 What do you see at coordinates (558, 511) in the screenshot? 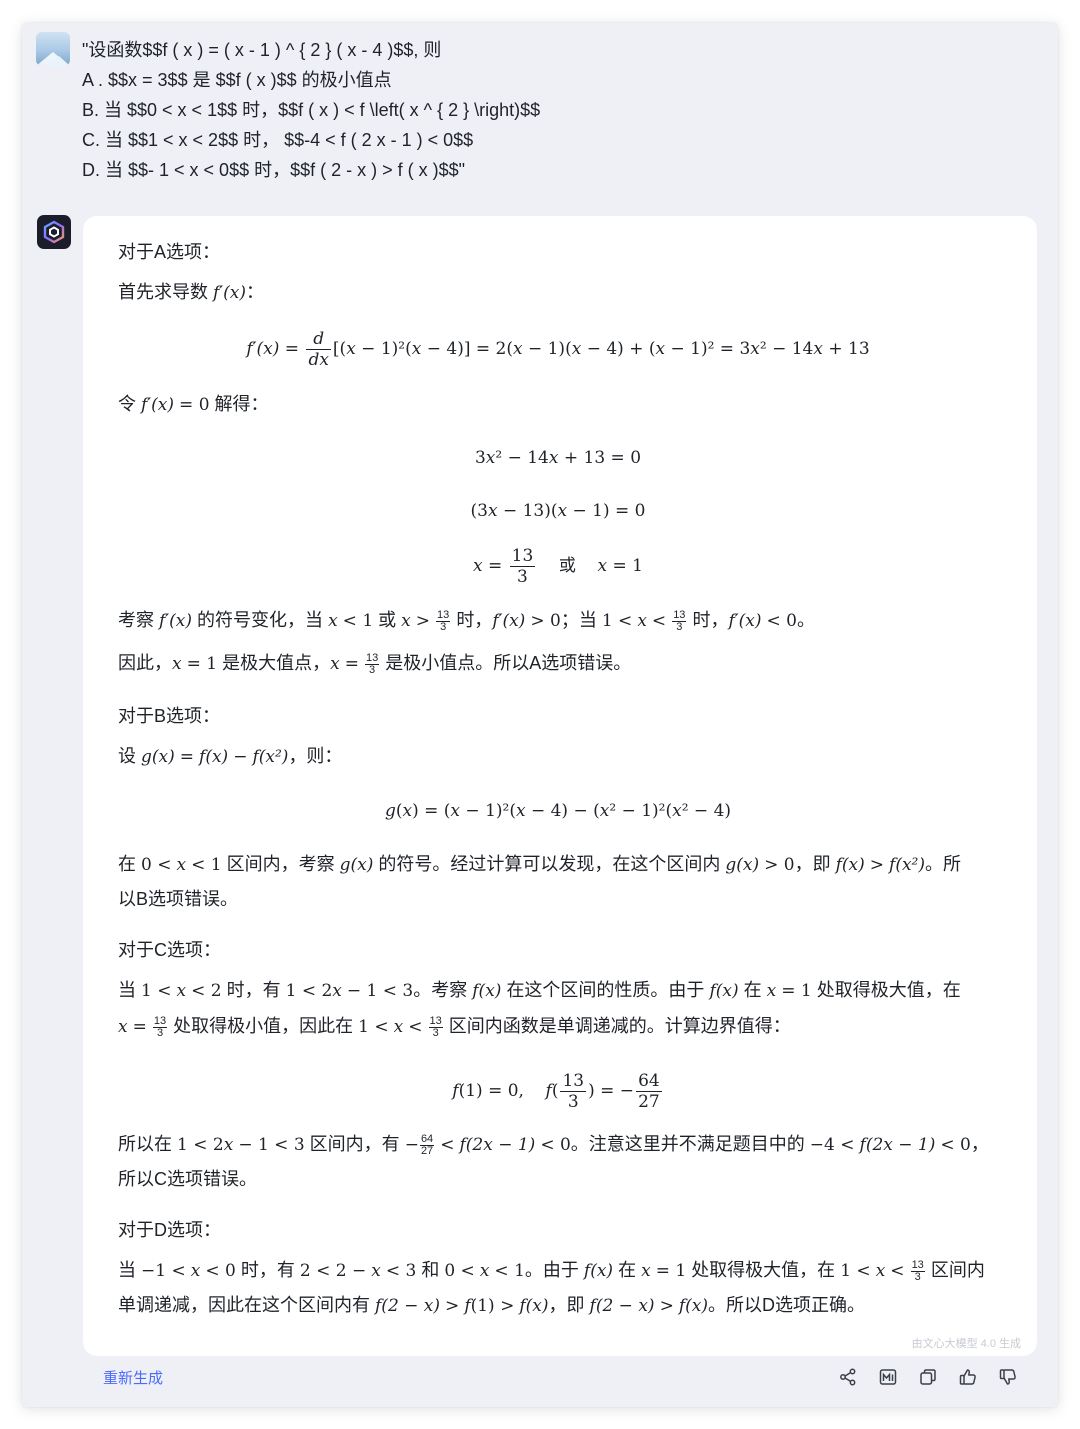
I see `equation: (3x − 13)(x − 1) = 0` at bounding box center [558, 511].